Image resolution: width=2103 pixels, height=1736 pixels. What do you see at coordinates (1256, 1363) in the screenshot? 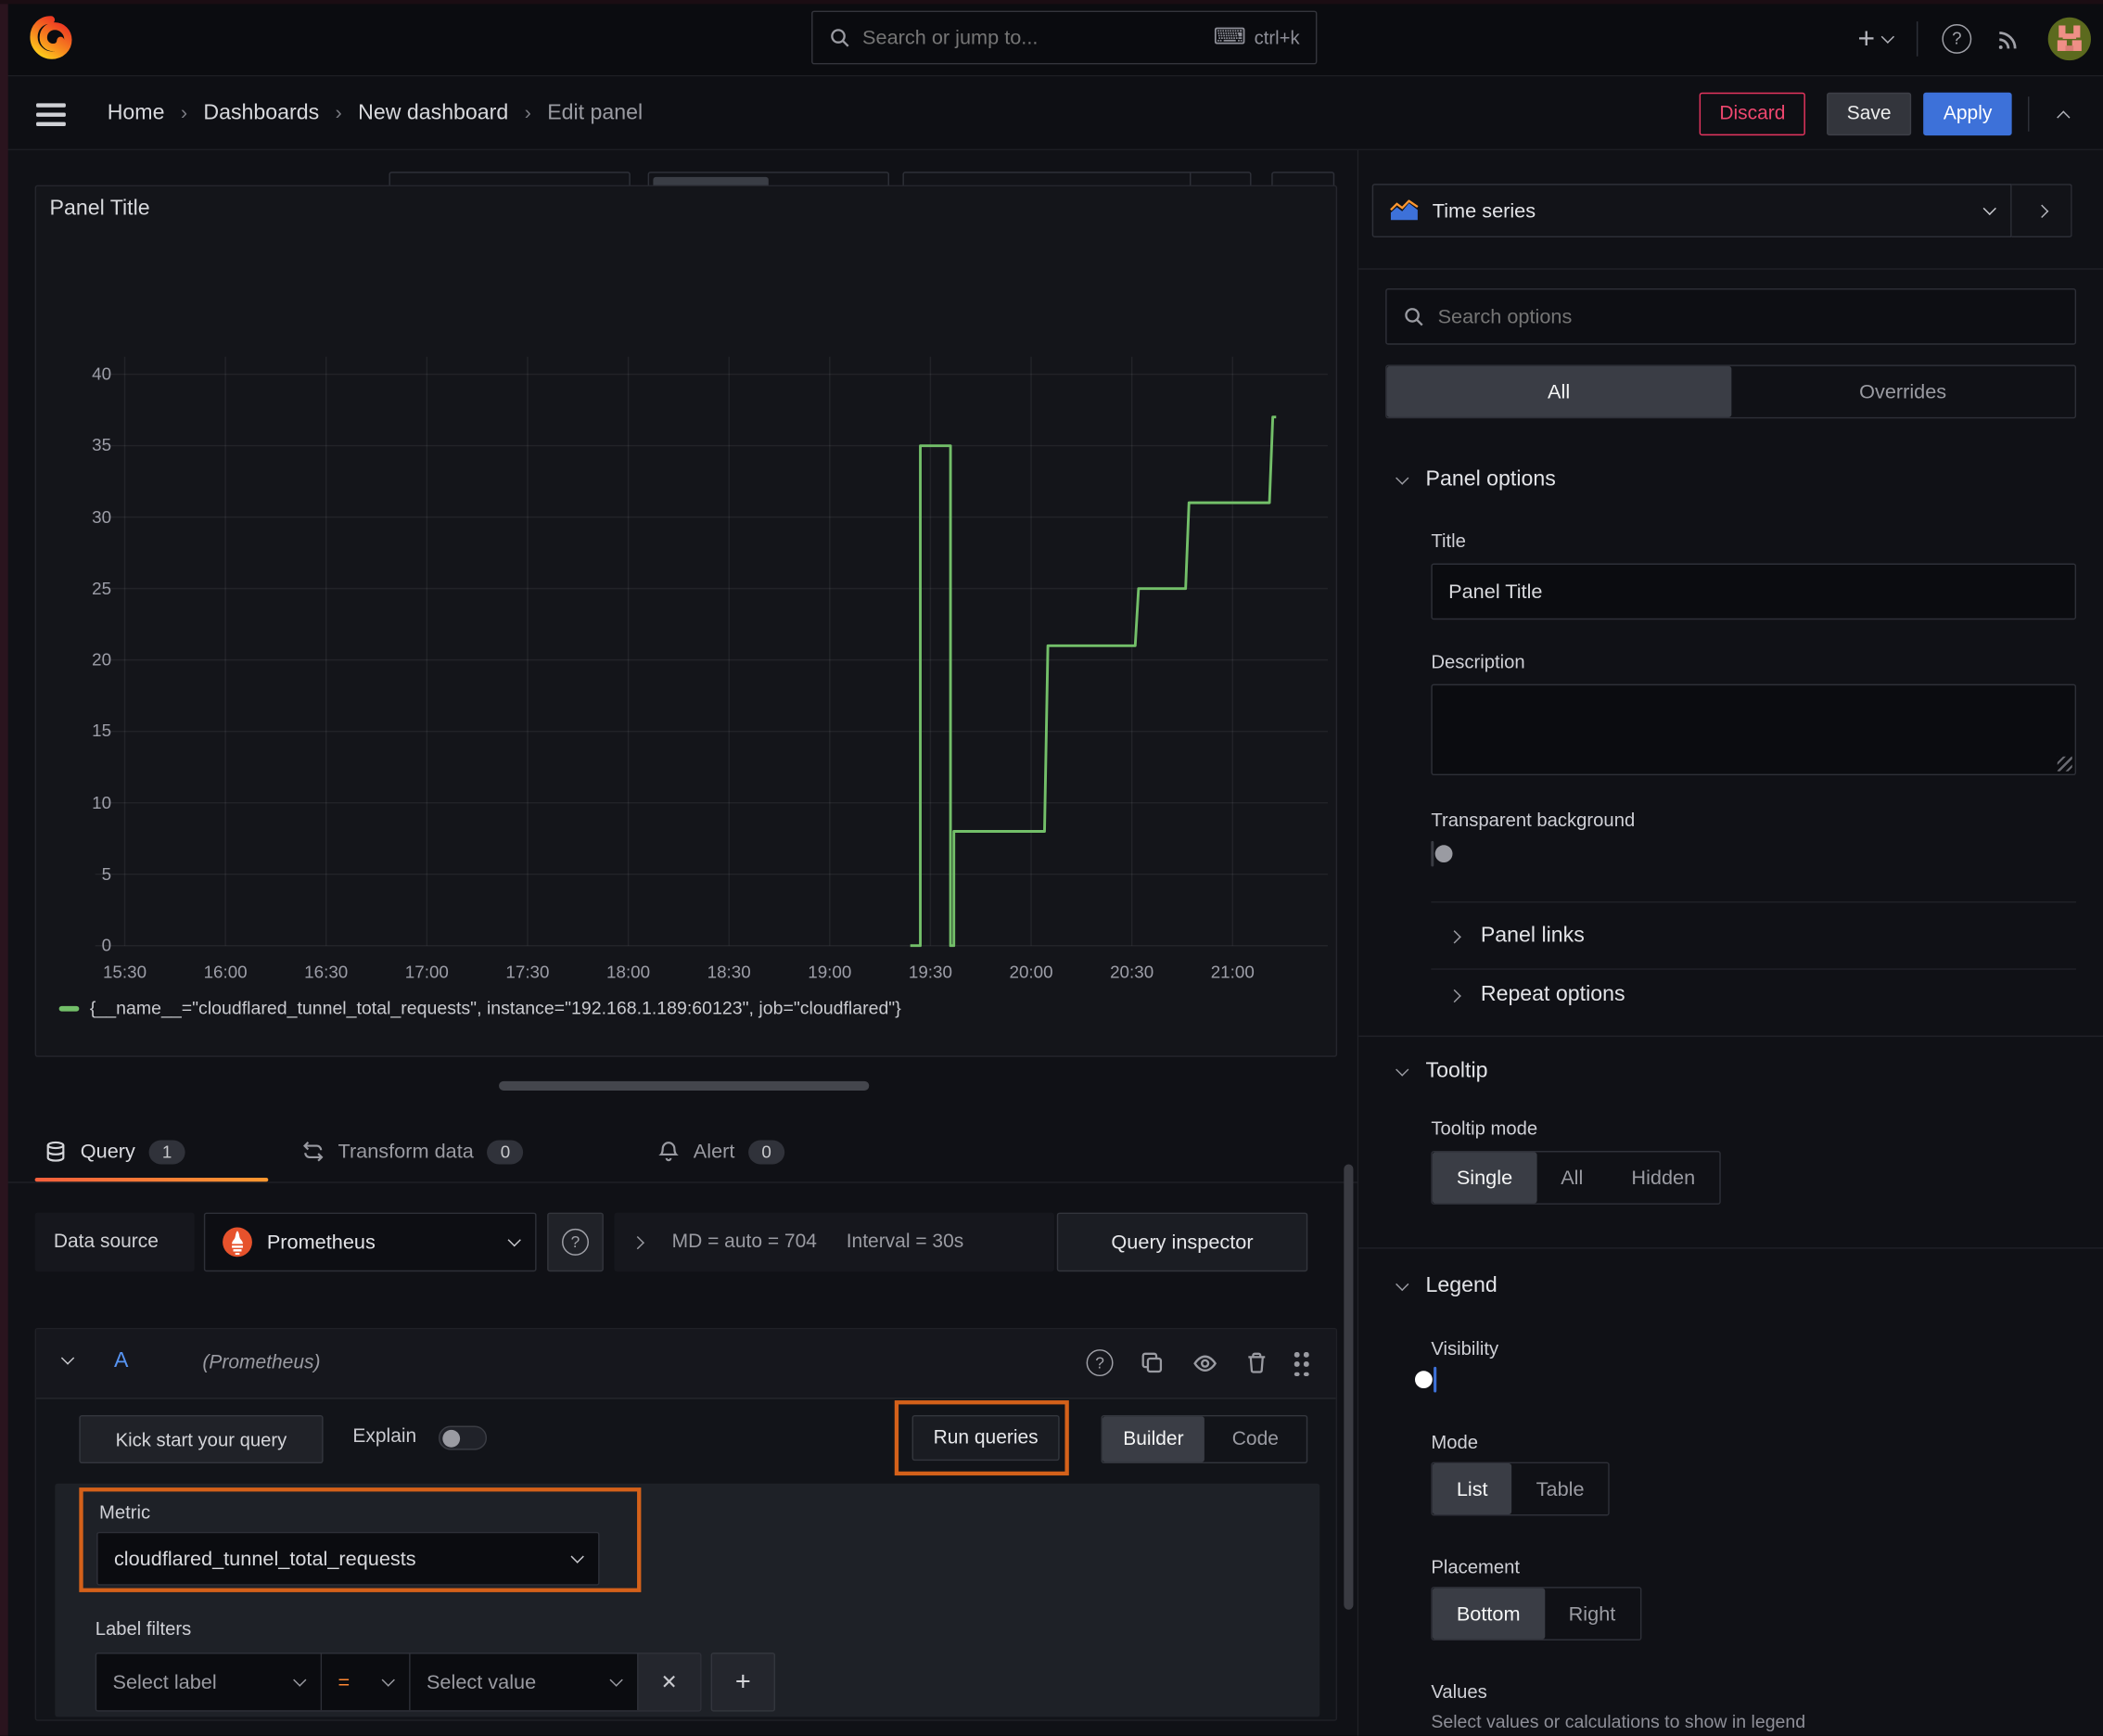
I see `delete-query-button` at bounding box center [1256, 1363].